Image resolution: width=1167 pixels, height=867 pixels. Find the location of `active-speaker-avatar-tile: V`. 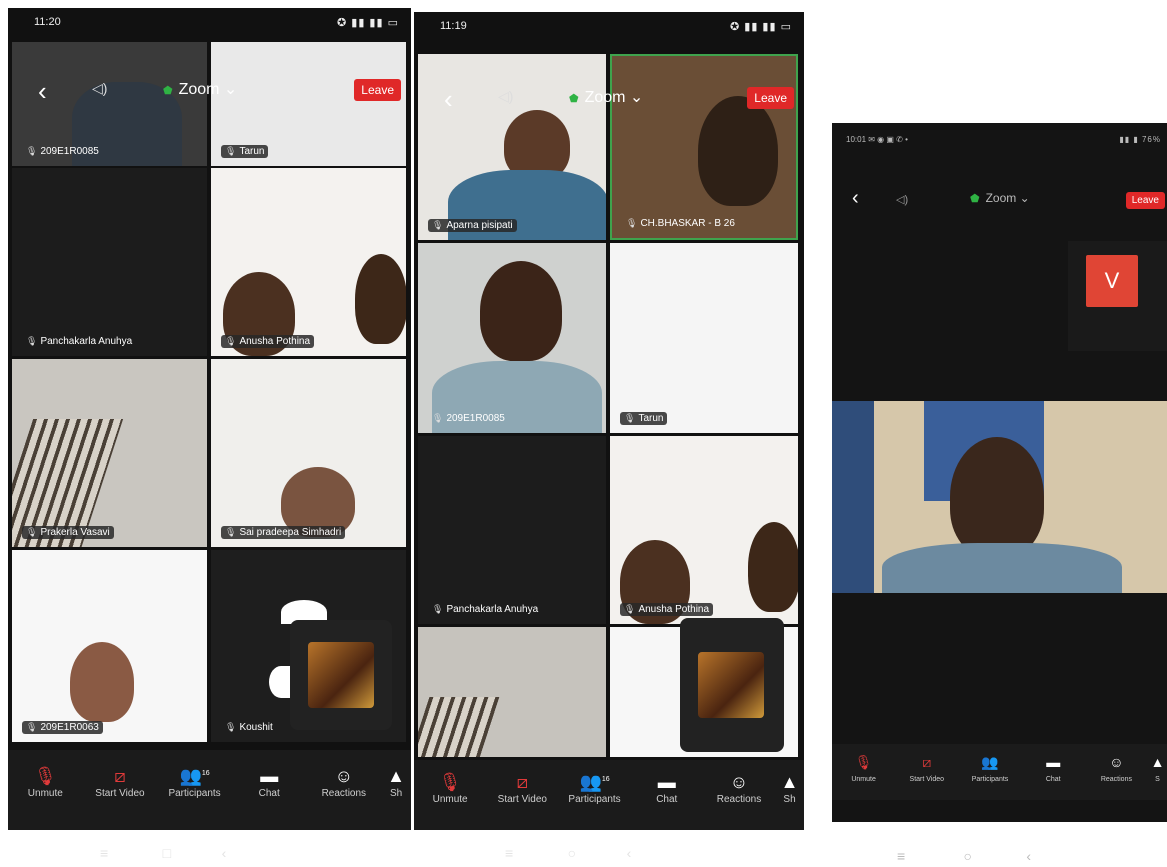

active-speaker-avatar-tile: V is located at coordinates (1117, 296).